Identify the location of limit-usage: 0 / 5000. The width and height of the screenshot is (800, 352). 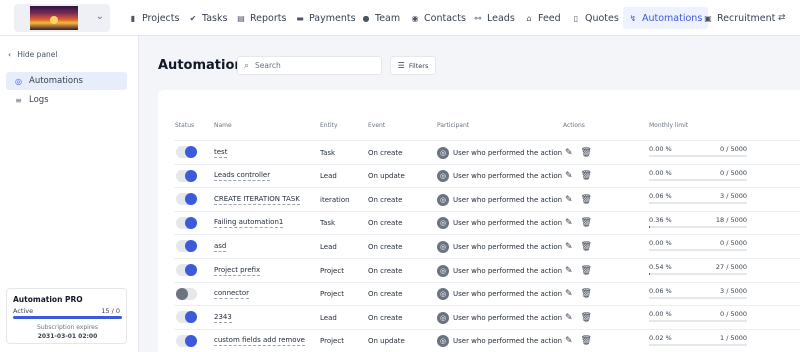
(733, 314).